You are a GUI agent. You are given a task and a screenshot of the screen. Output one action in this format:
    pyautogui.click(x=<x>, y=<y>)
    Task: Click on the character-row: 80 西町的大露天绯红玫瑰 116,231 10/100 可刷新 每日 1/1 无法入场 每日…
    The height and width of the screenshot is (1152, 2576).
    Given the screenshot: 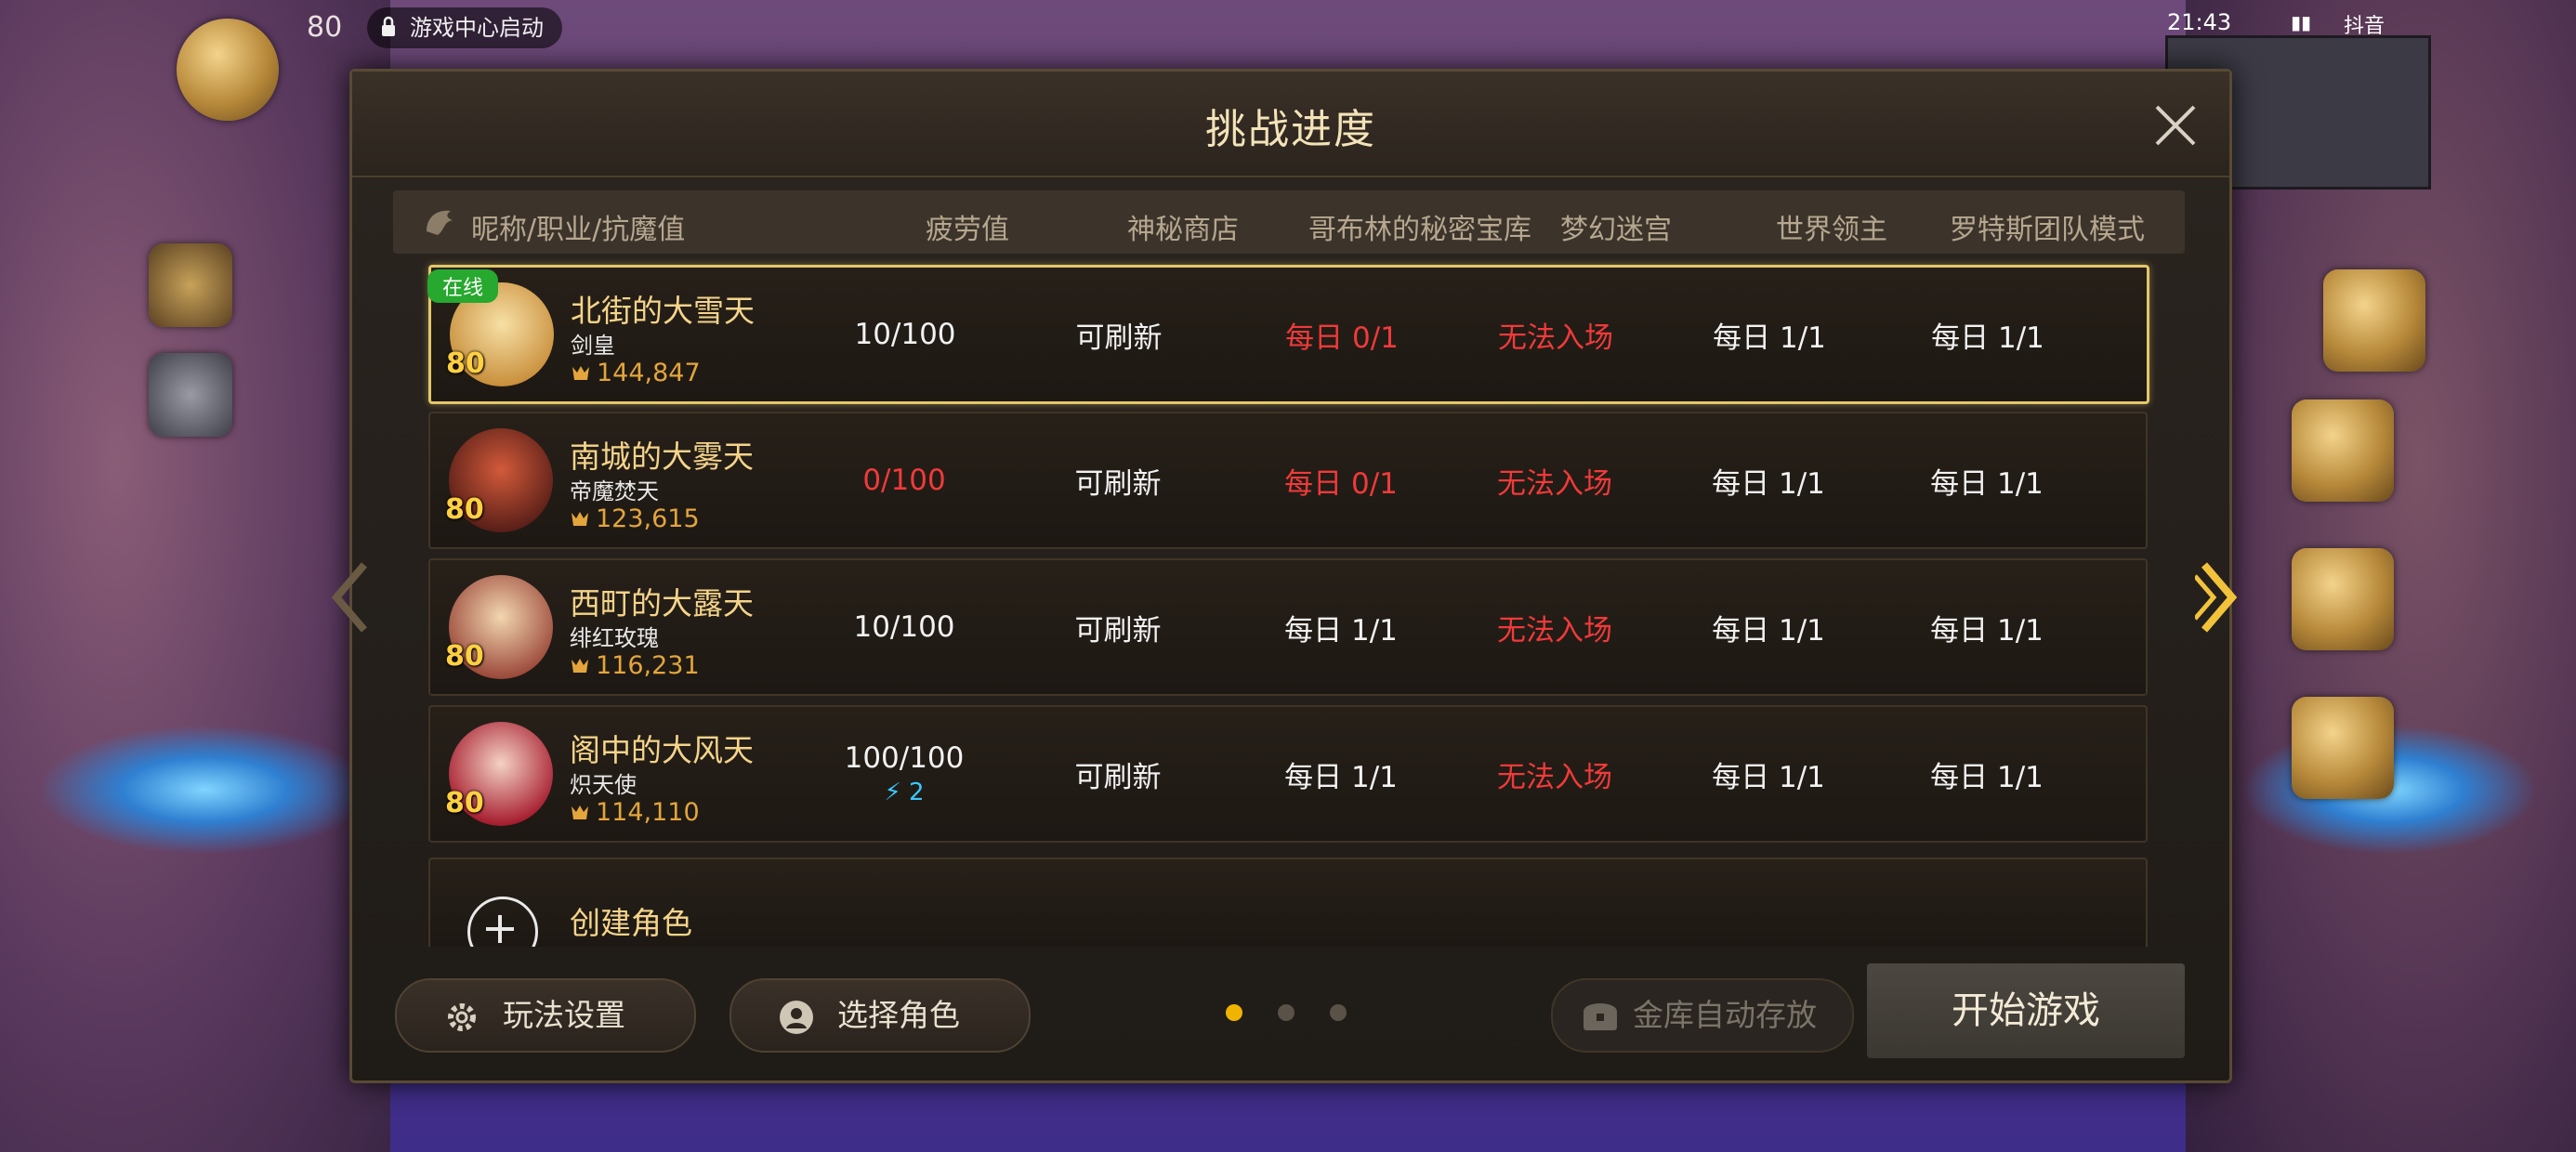 What is the action you would take?
    pyautogui.click(x=1288, y=627)
    